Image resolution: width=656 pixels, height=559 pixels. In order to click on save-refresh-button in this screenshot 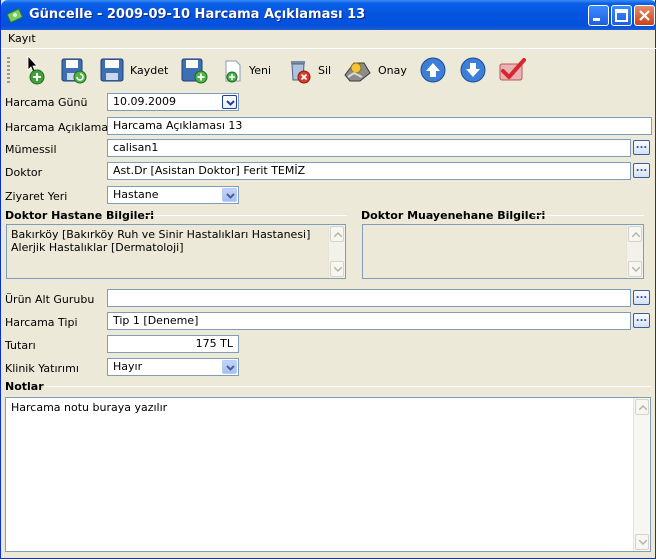, I will do `click(74, 70)`.